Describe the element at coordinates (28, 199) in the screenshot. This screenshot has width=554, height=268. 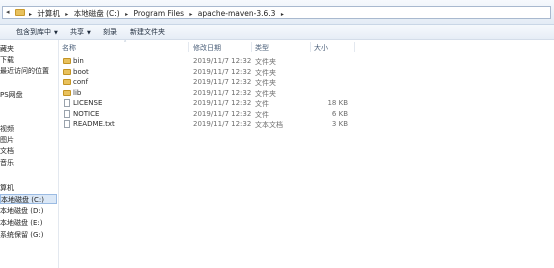
I see `nav-item: 本地磁盘 (C:)` at that location.